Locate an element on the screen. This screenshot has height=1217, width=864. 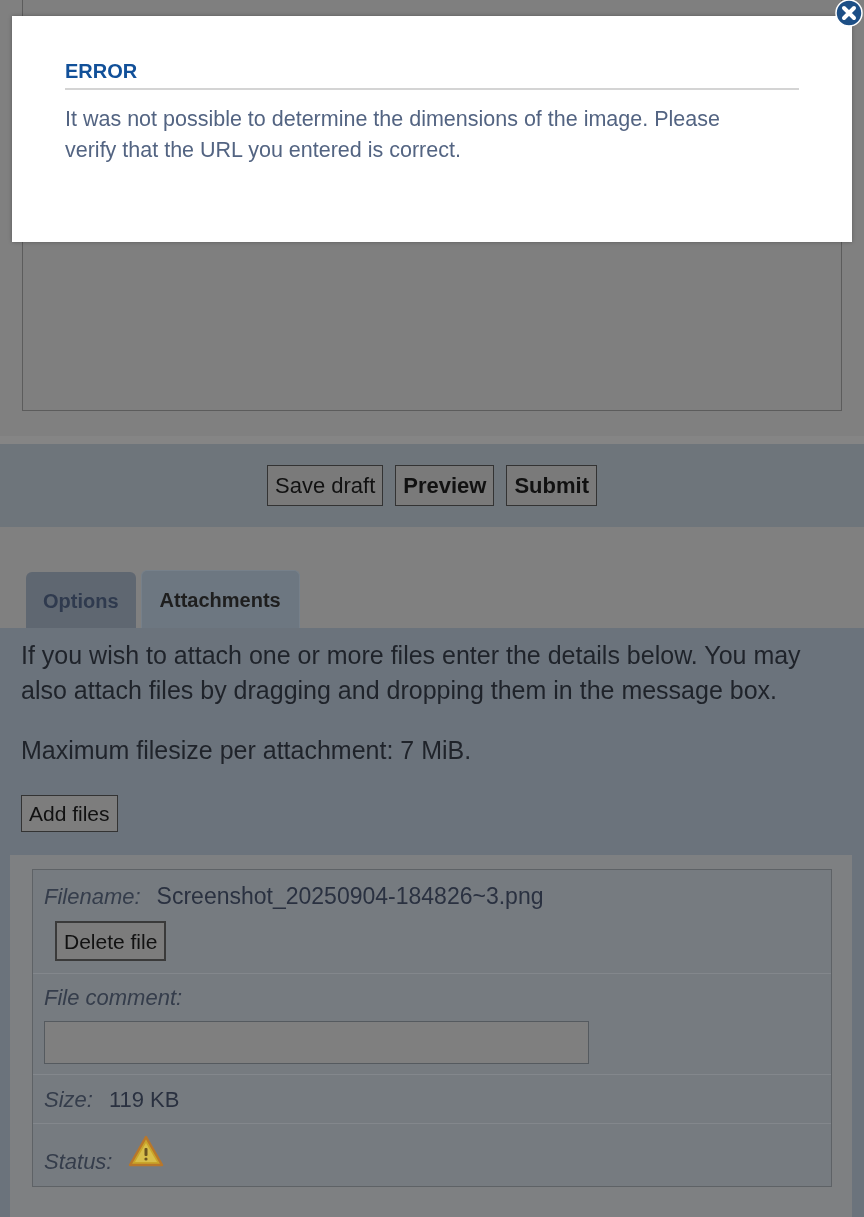
tab: Attachments is located at coordinates (220, 599).